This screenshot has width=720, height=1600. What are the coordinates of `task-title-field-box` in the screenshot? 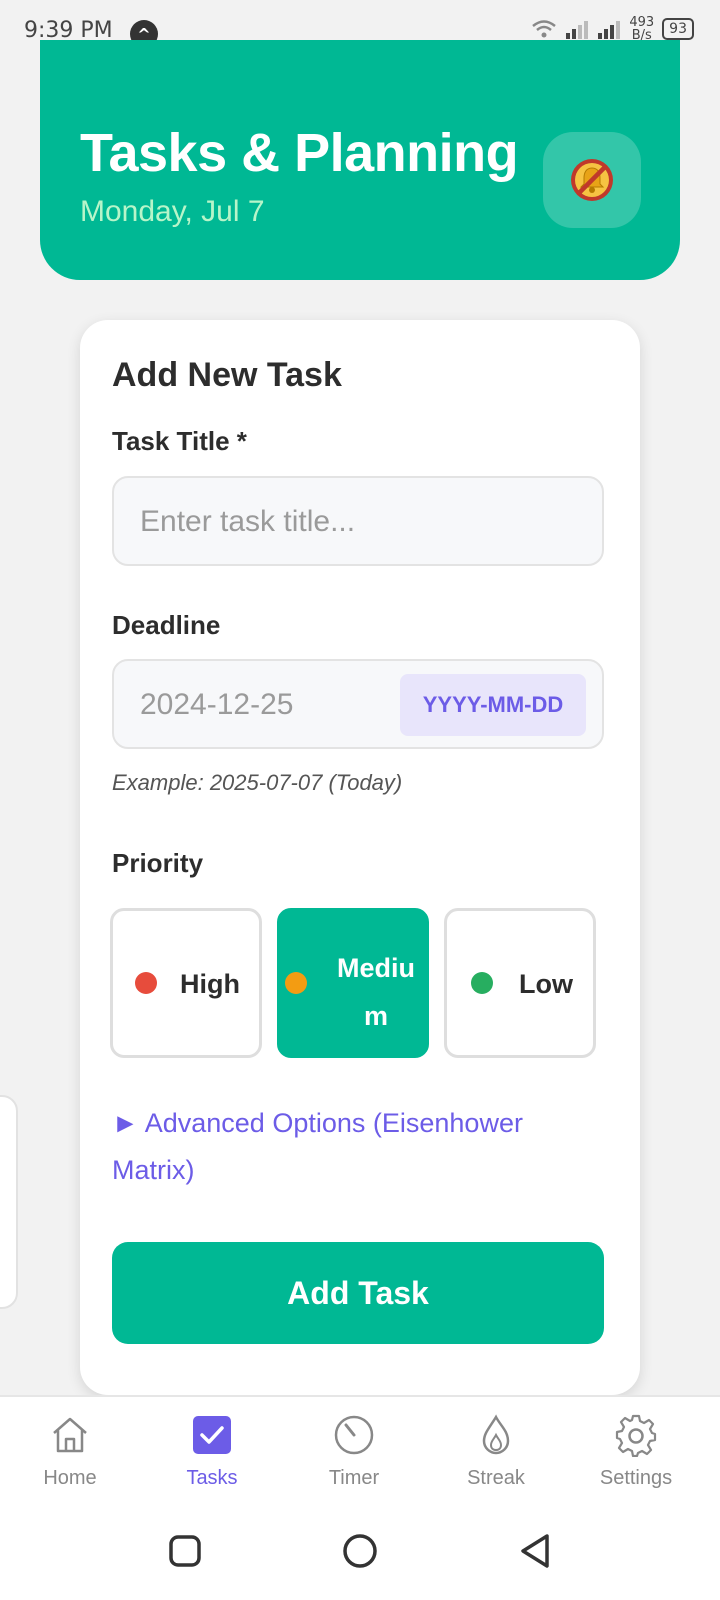 It's located at (358, 521).